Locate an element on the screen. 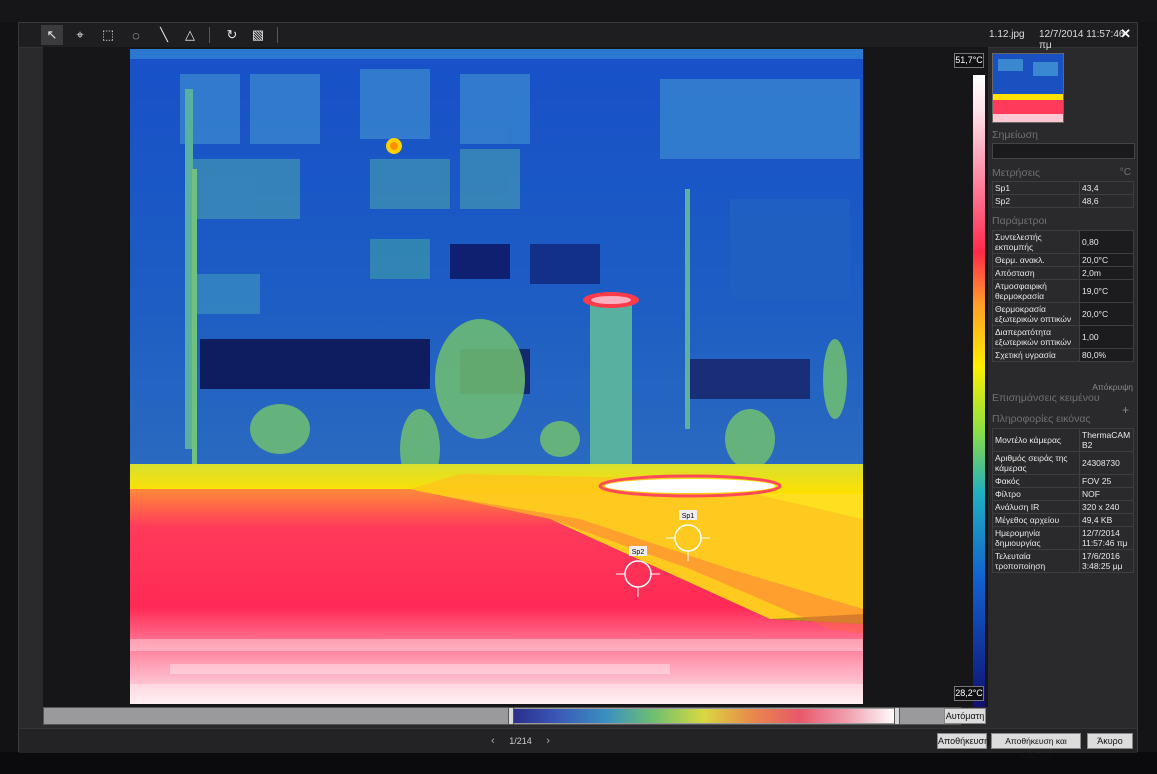 The height and width of the screenshot is (774, 1157). info-value: 12/7/2014 11:57:46 πμ is located at coordinates (1106, 538).